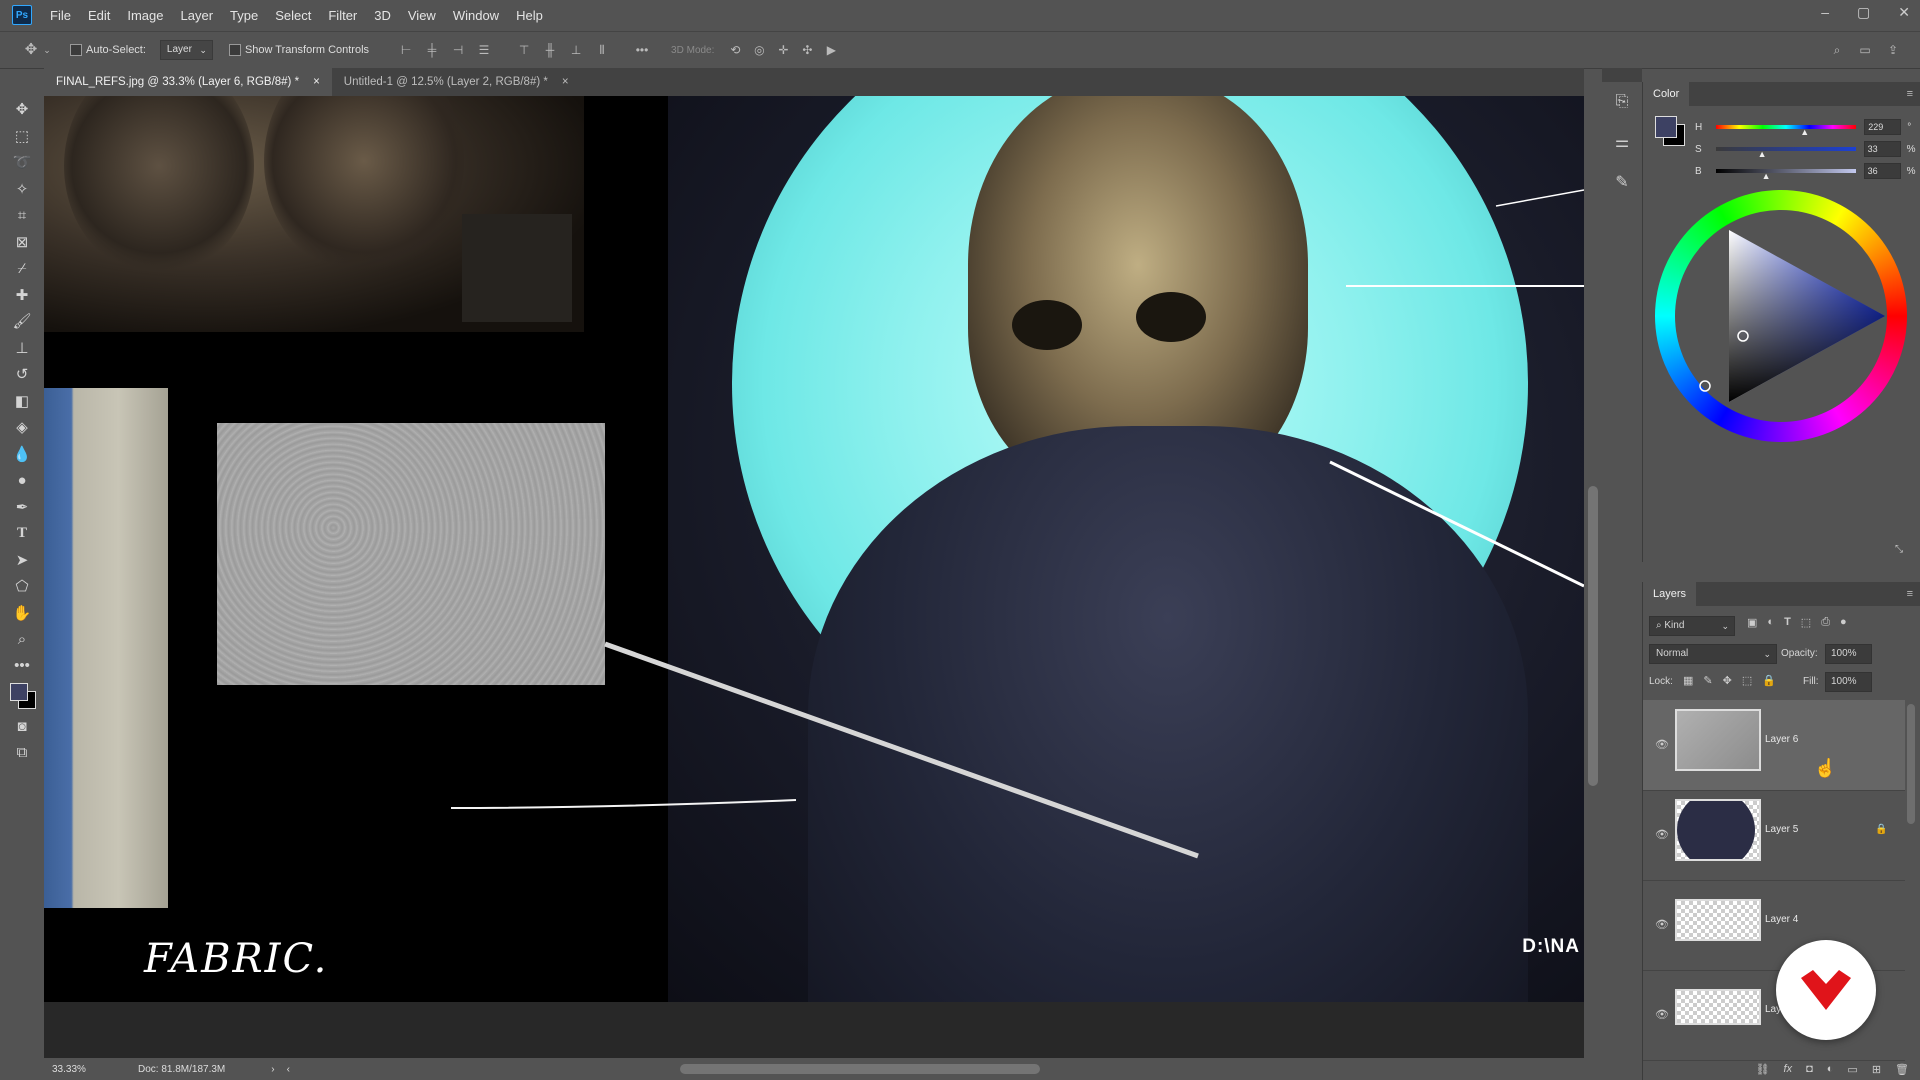  Describe the element at coordinates (293, 15) in the screenshot. I see `menu-select: Select` at that location.